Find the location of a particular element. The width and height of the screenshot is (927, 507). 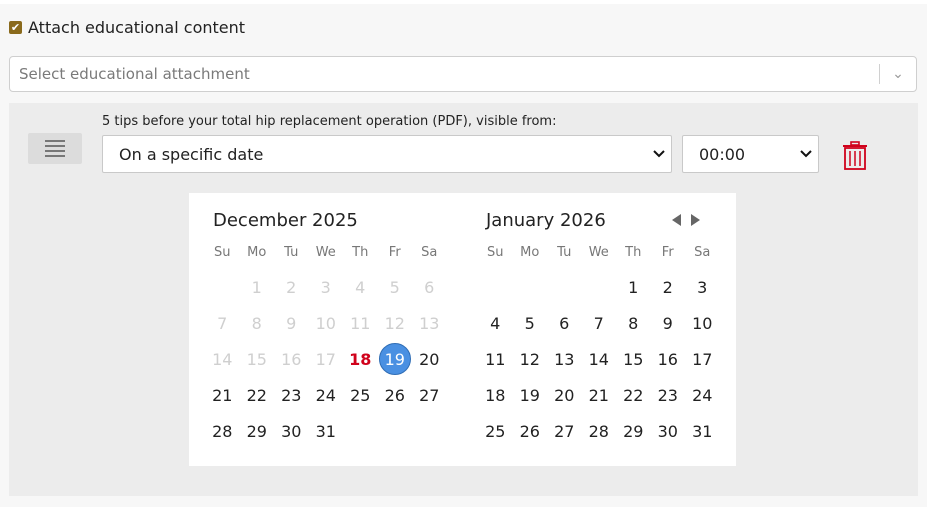

today-day: 18 is located at coordinates (360, 359).